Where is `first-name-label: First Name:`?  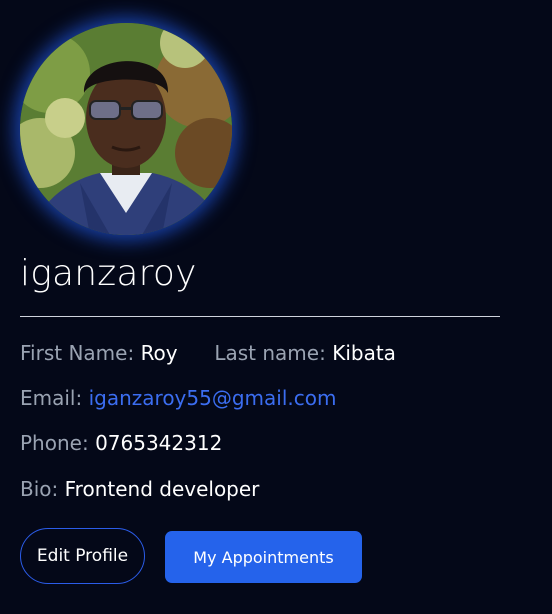 first-name-label: First Name: is located at coordinates (77, 353).